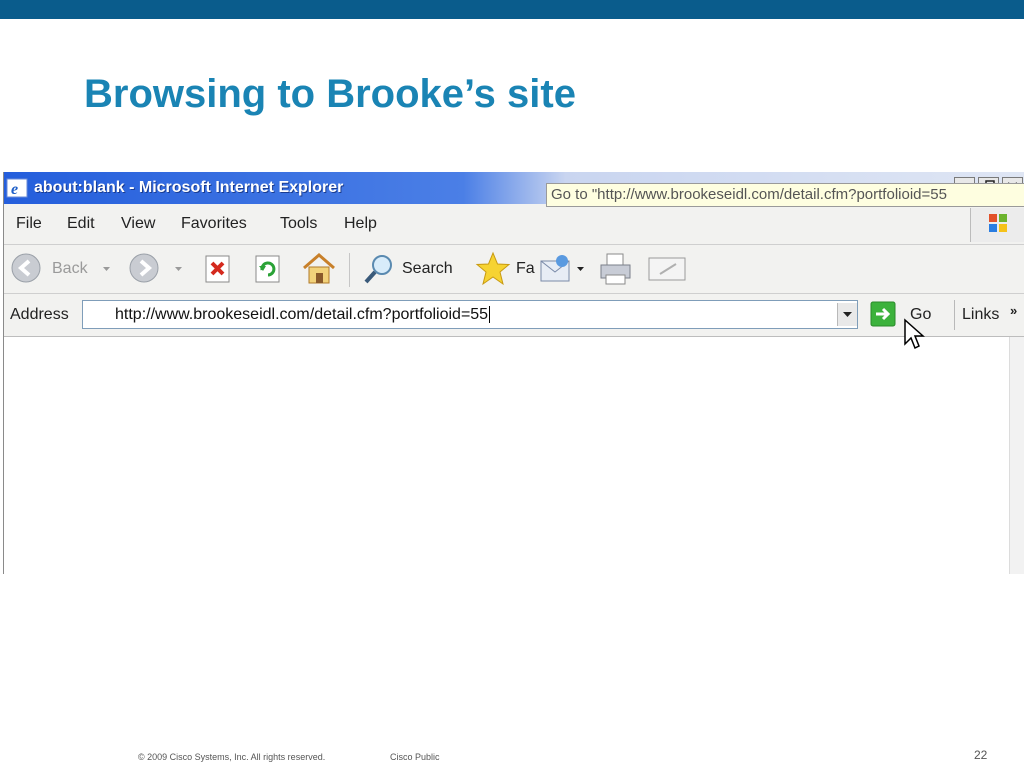 This screenshot has width=1024, height=768. I want to click on back-dropdown-icon, so click(107, 269).